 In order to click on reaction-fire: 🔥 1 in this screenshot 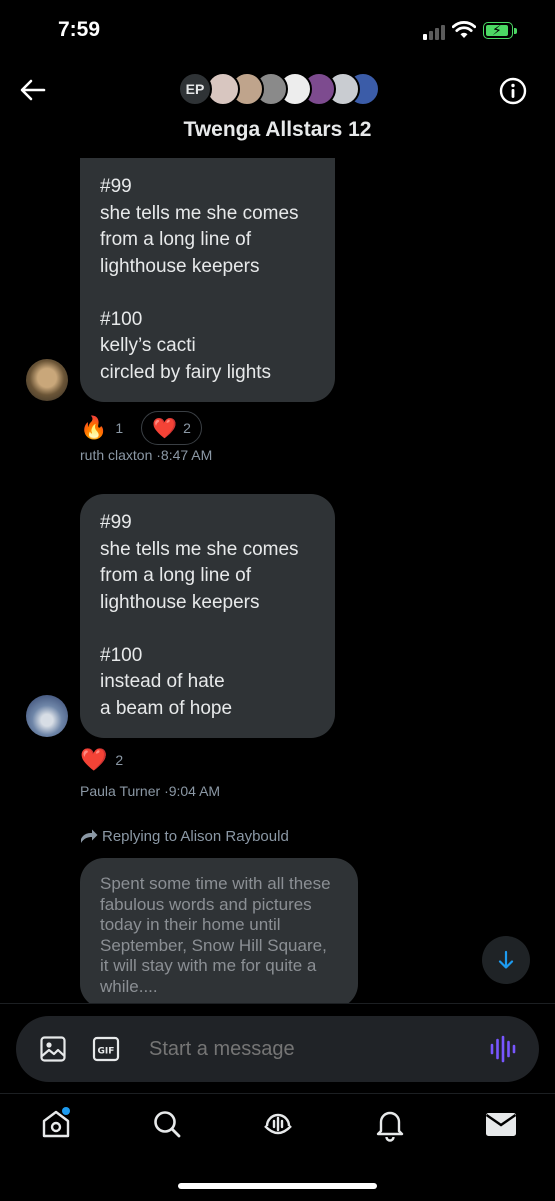, I will do `click(101, 428)`.